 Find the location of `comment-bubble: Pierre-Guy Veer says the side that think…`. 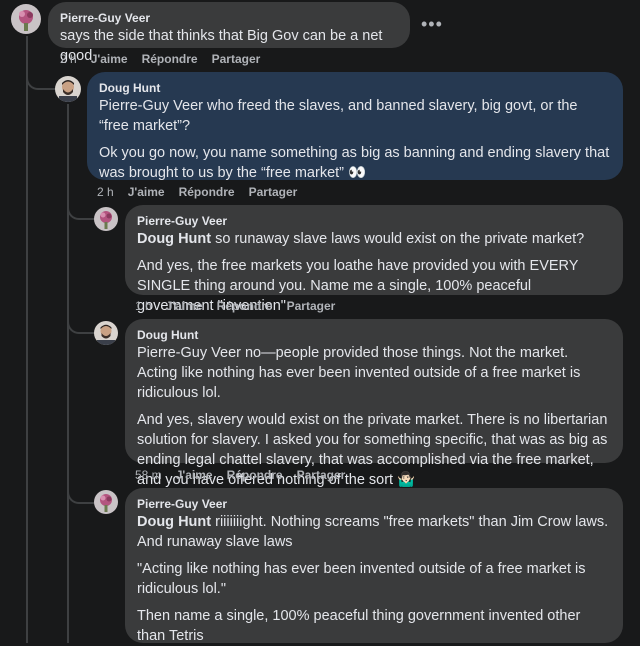

comment-bubble: Pierre-Guy Veer says the side that think… is located at coordinates (229, 33).